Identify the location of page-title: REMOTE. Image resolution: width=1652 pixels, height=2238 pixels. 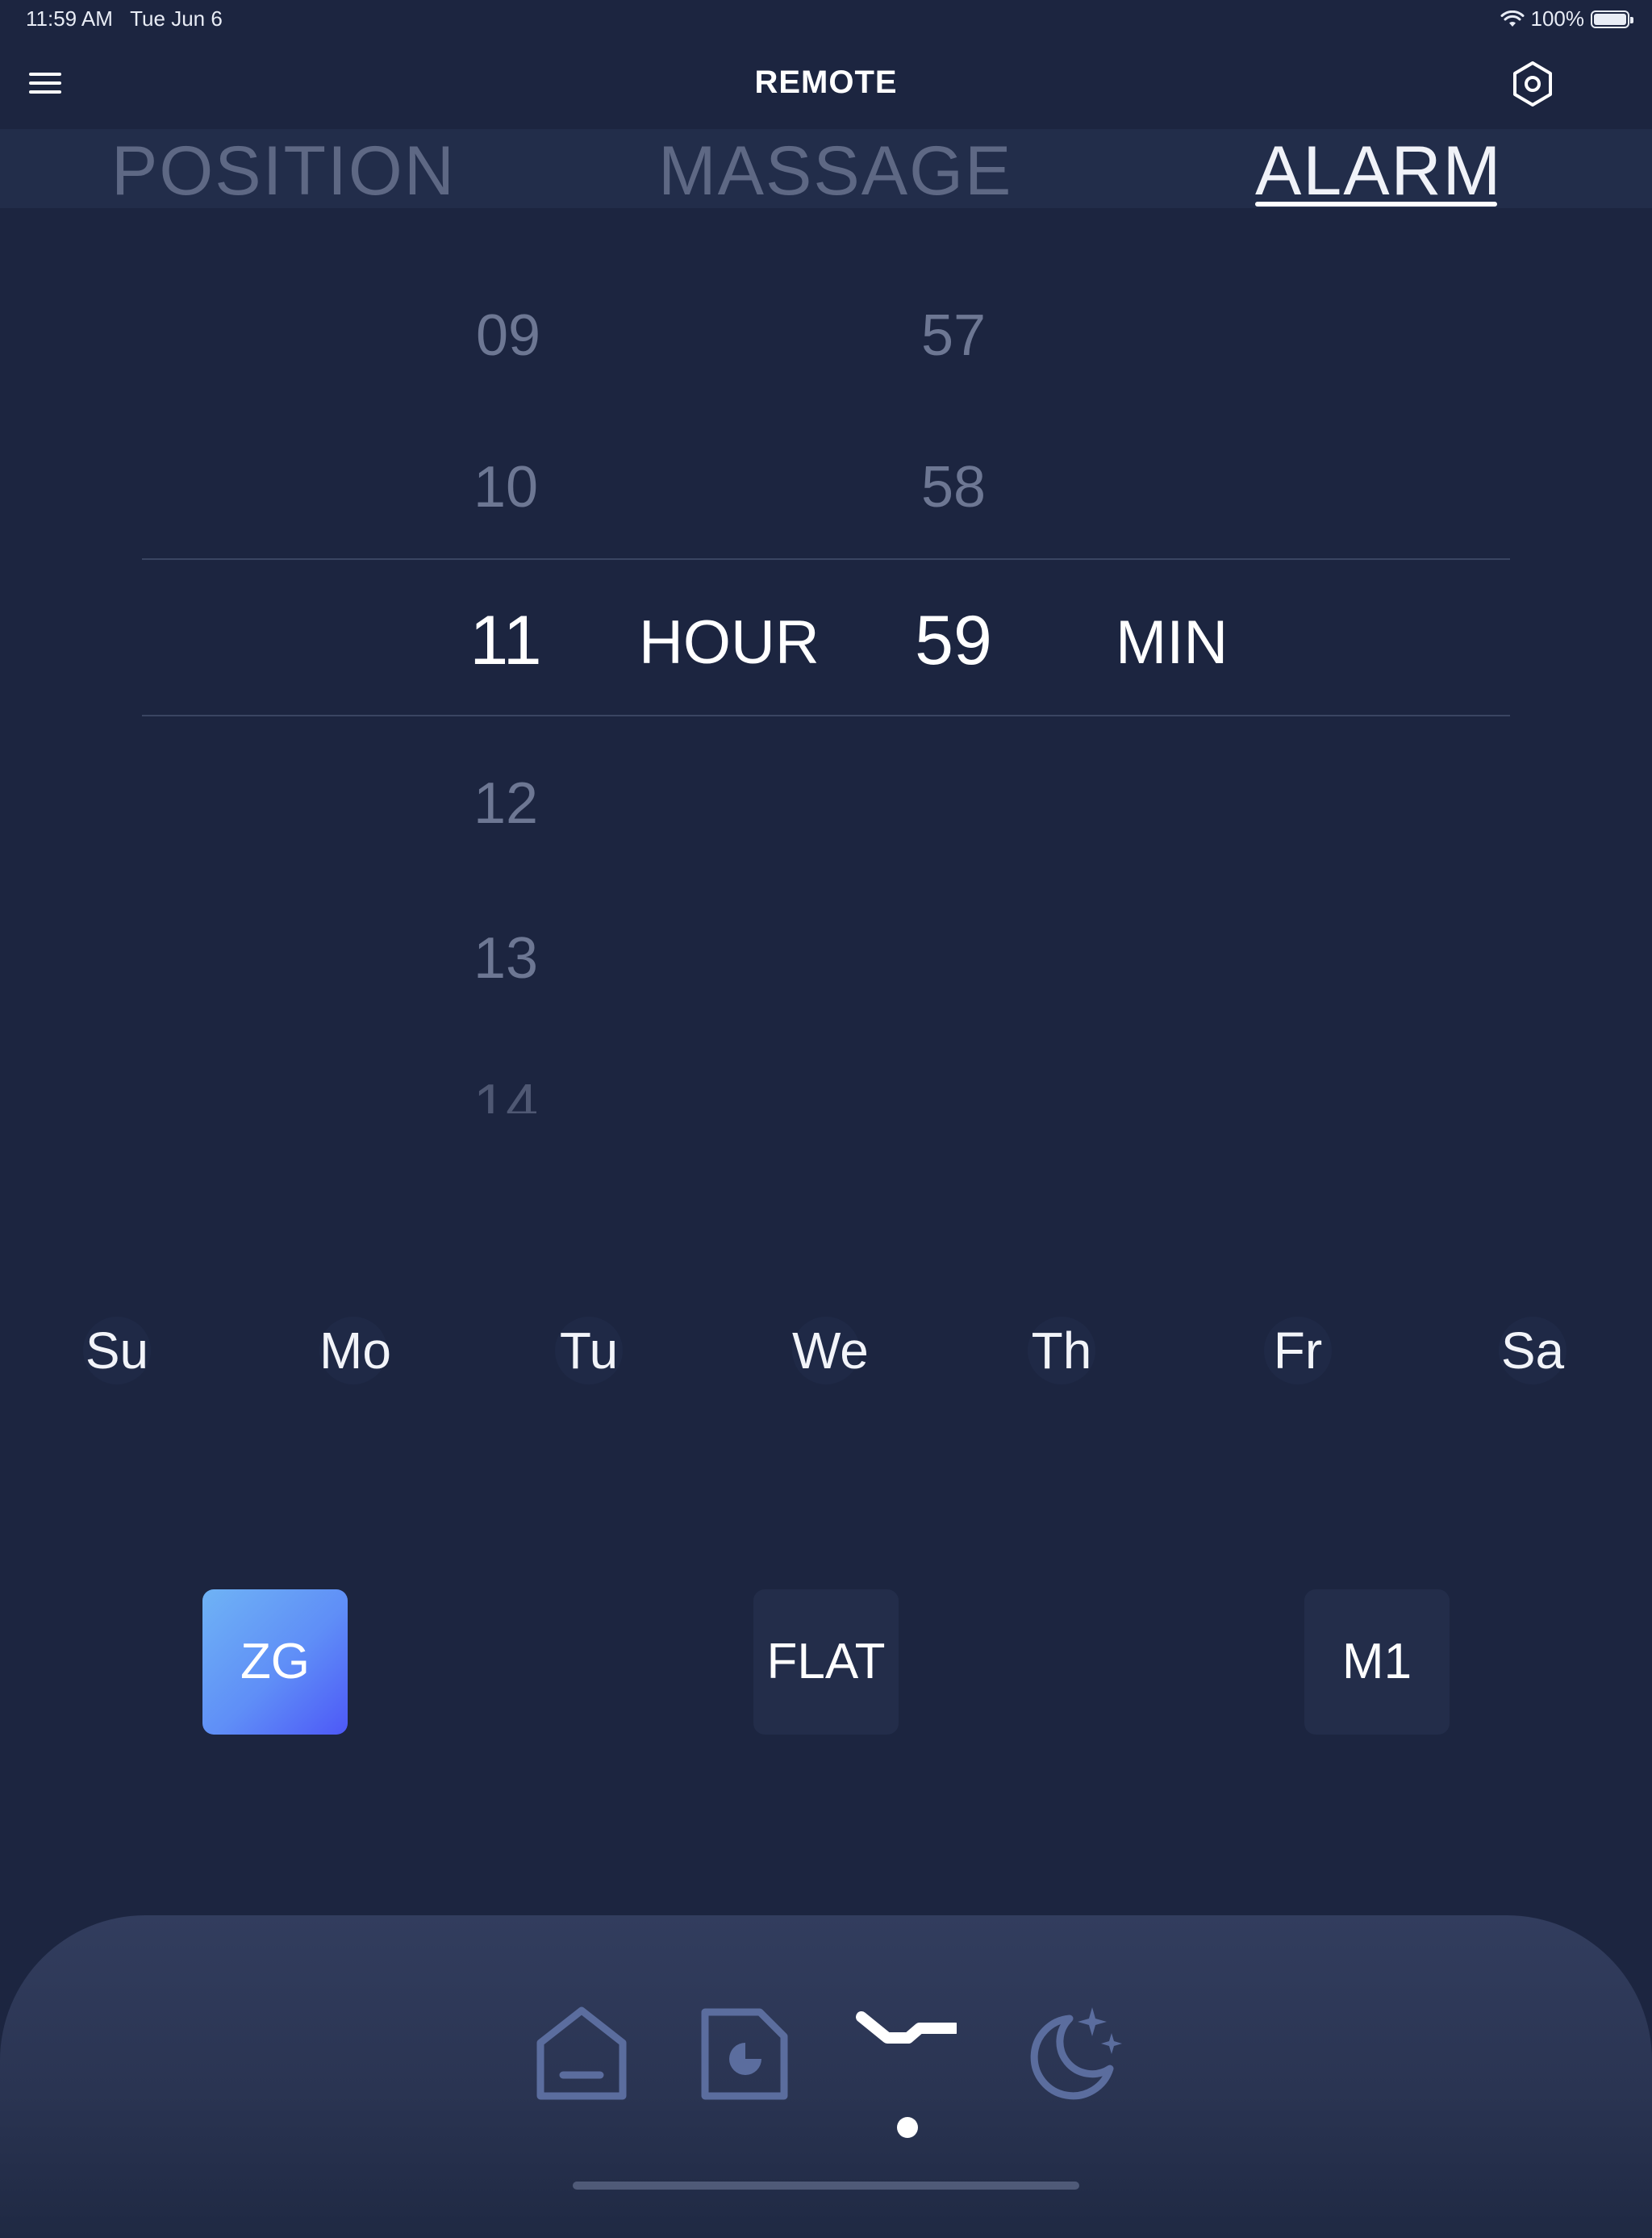
(826, 82).